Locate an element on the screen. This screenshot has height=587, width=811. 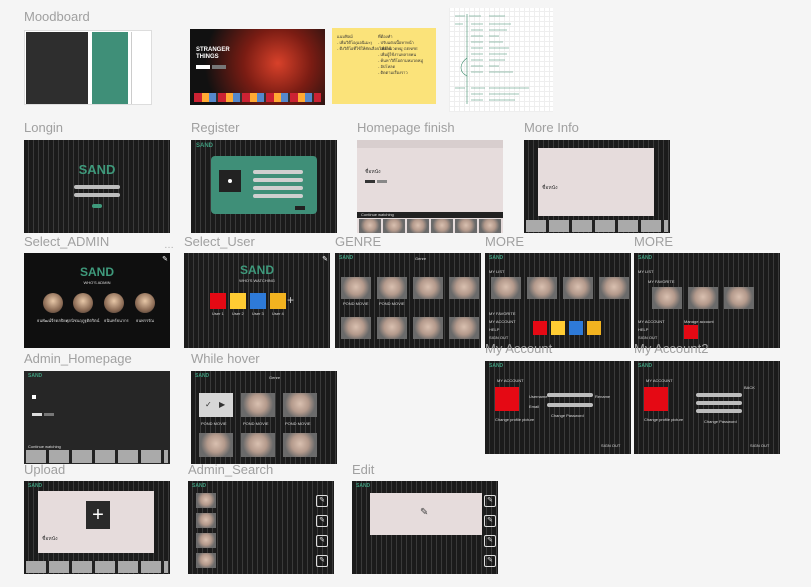
user-avatar-yellow is located at coordinates (278, 301).